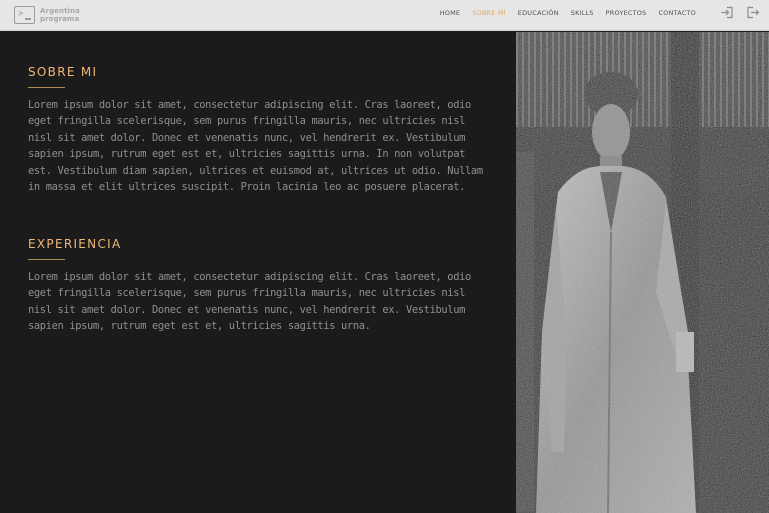 The image size is (769, 513). Describe the element at coordinates (677, 13) in the screenshot. I see `nav-contacto: CONTACTO` at that location.